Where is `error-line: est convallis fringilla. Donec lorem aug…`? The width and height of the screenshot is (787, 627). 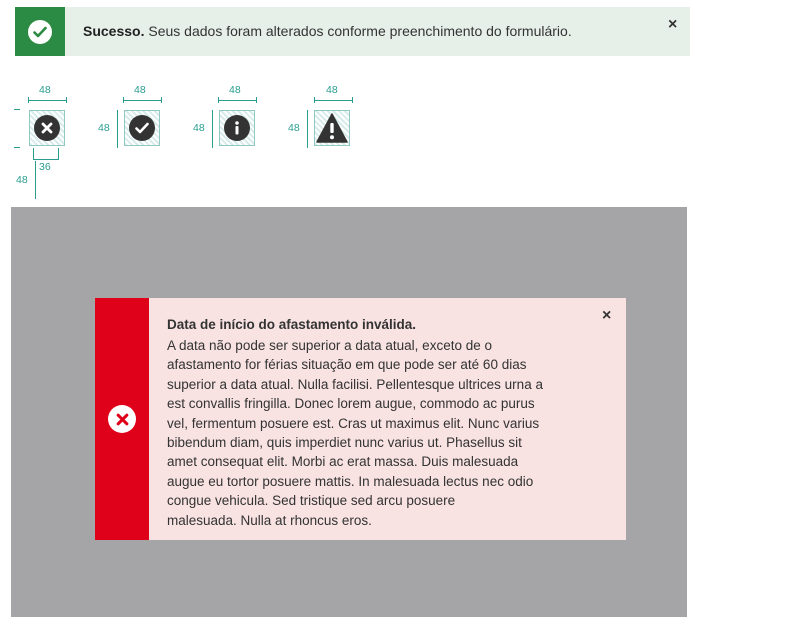 error-line: est convallis fringilla. Donec lorem aug… is located at coordinates (351, 404).